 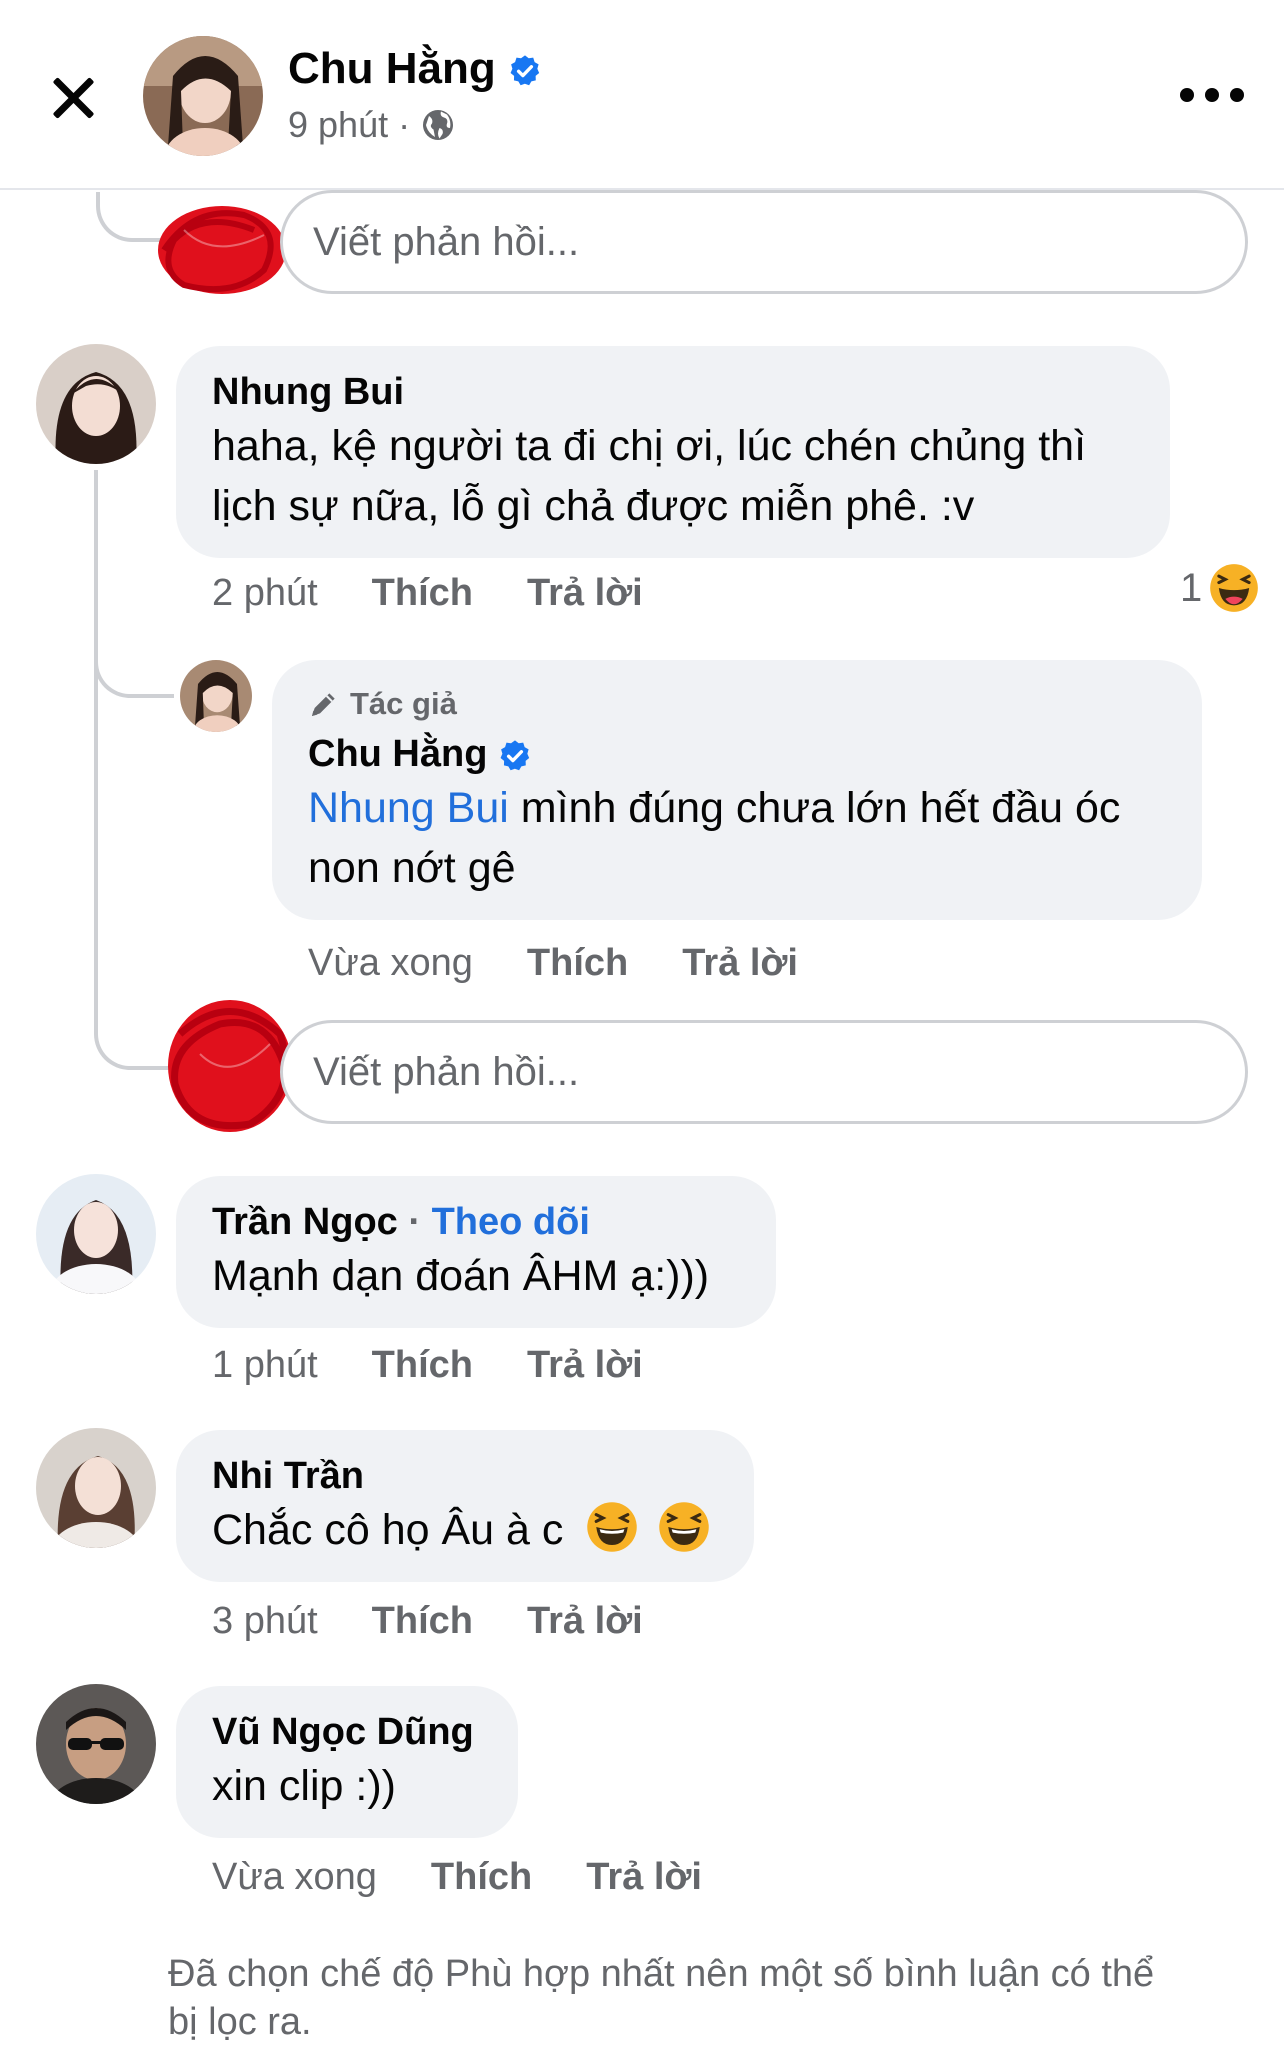 What do you see at coordinates (1234, 588) in the screenshot?
I see `haha-reaction-icon` at bounding box center [1234, 588].